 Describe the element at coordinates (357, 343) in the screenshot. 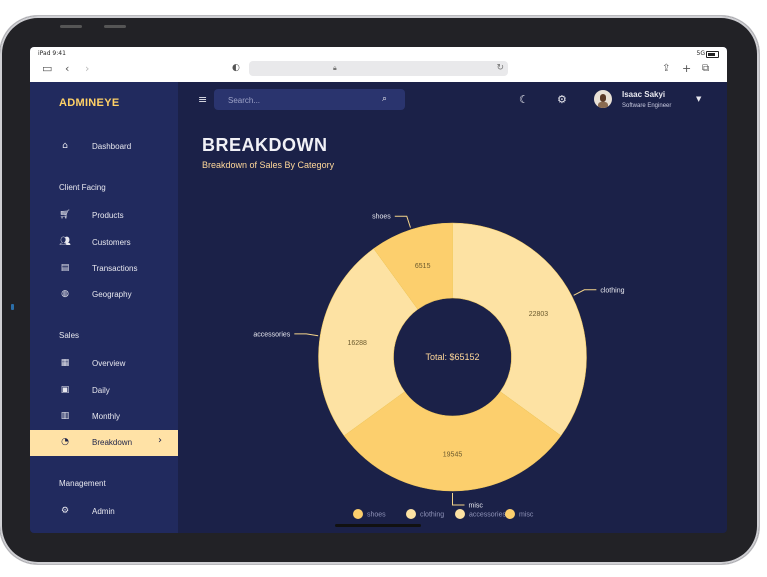

I see `data-label-accessories: 16288` at that location.